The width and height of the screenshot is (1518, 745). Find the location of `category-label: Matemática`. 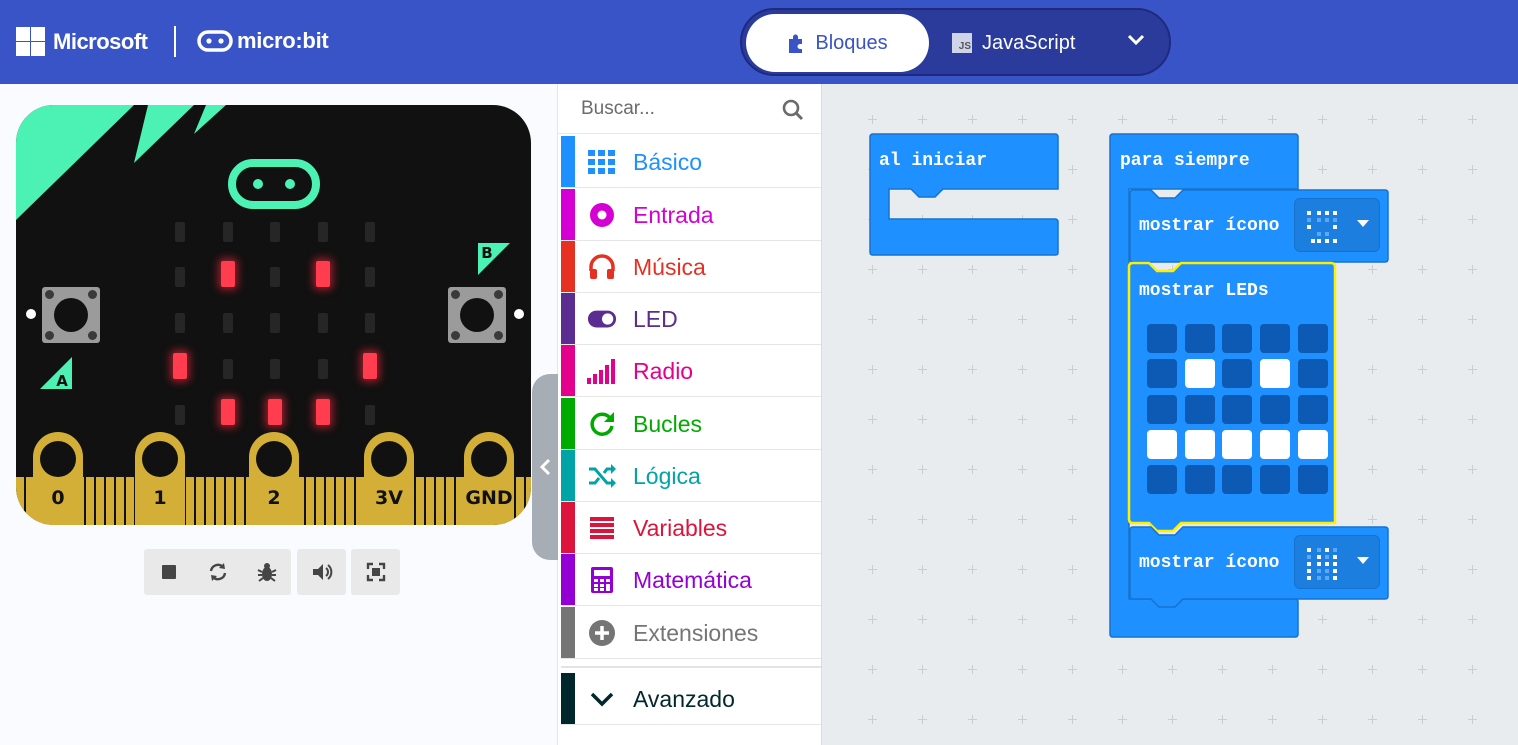

category-label: Matemática is located at coordinates (692, 580).